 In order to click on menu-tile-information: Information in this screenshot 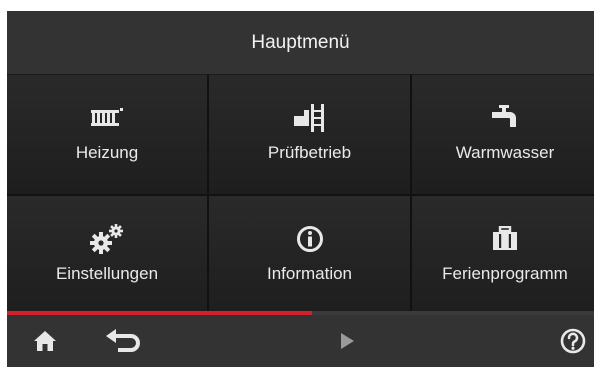, I will do `click(309, 255)`.